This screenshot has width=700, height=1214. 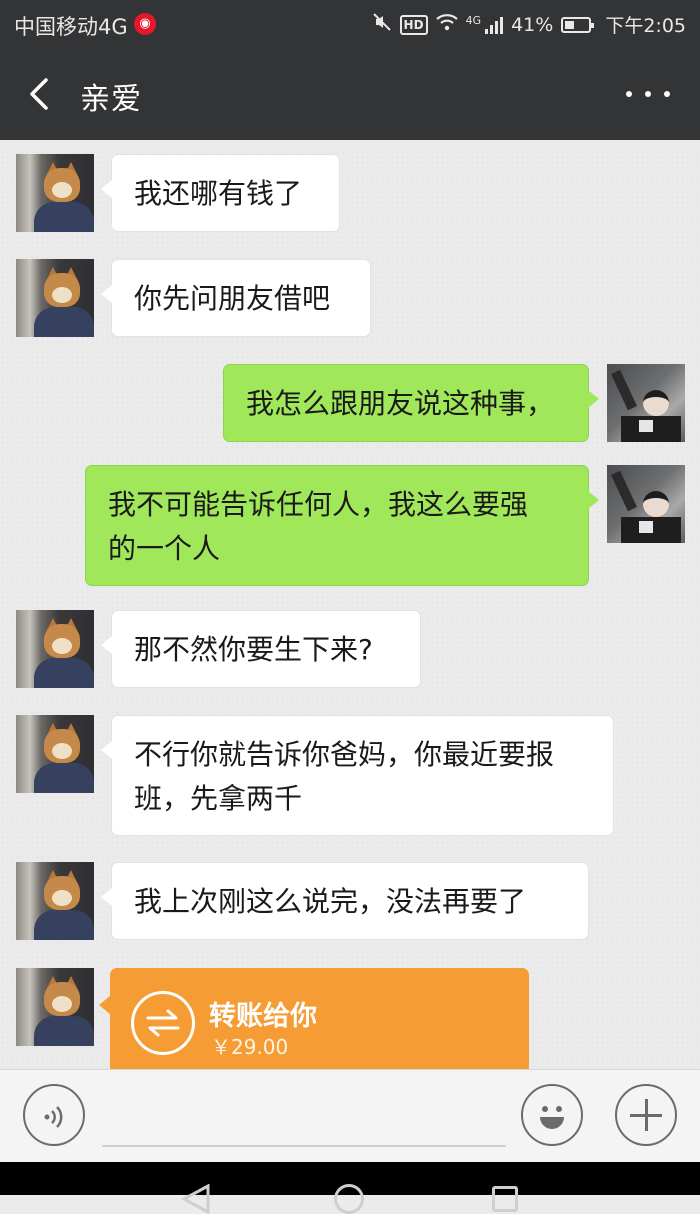 I want to click on emoji-icon, so click(x=552, y=1117).